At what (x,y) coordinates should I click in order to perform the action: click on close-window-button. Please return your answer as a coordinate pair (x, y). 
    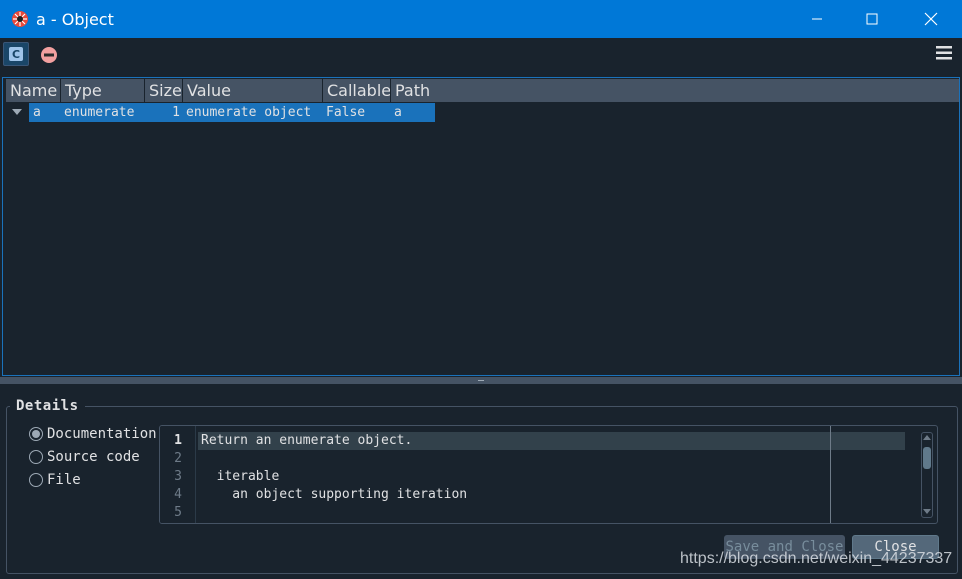
    Looking at the image, I should click on (931, 19).